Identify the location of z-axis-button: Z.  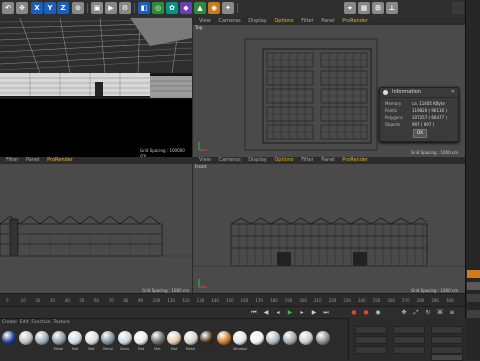
(63, 8).